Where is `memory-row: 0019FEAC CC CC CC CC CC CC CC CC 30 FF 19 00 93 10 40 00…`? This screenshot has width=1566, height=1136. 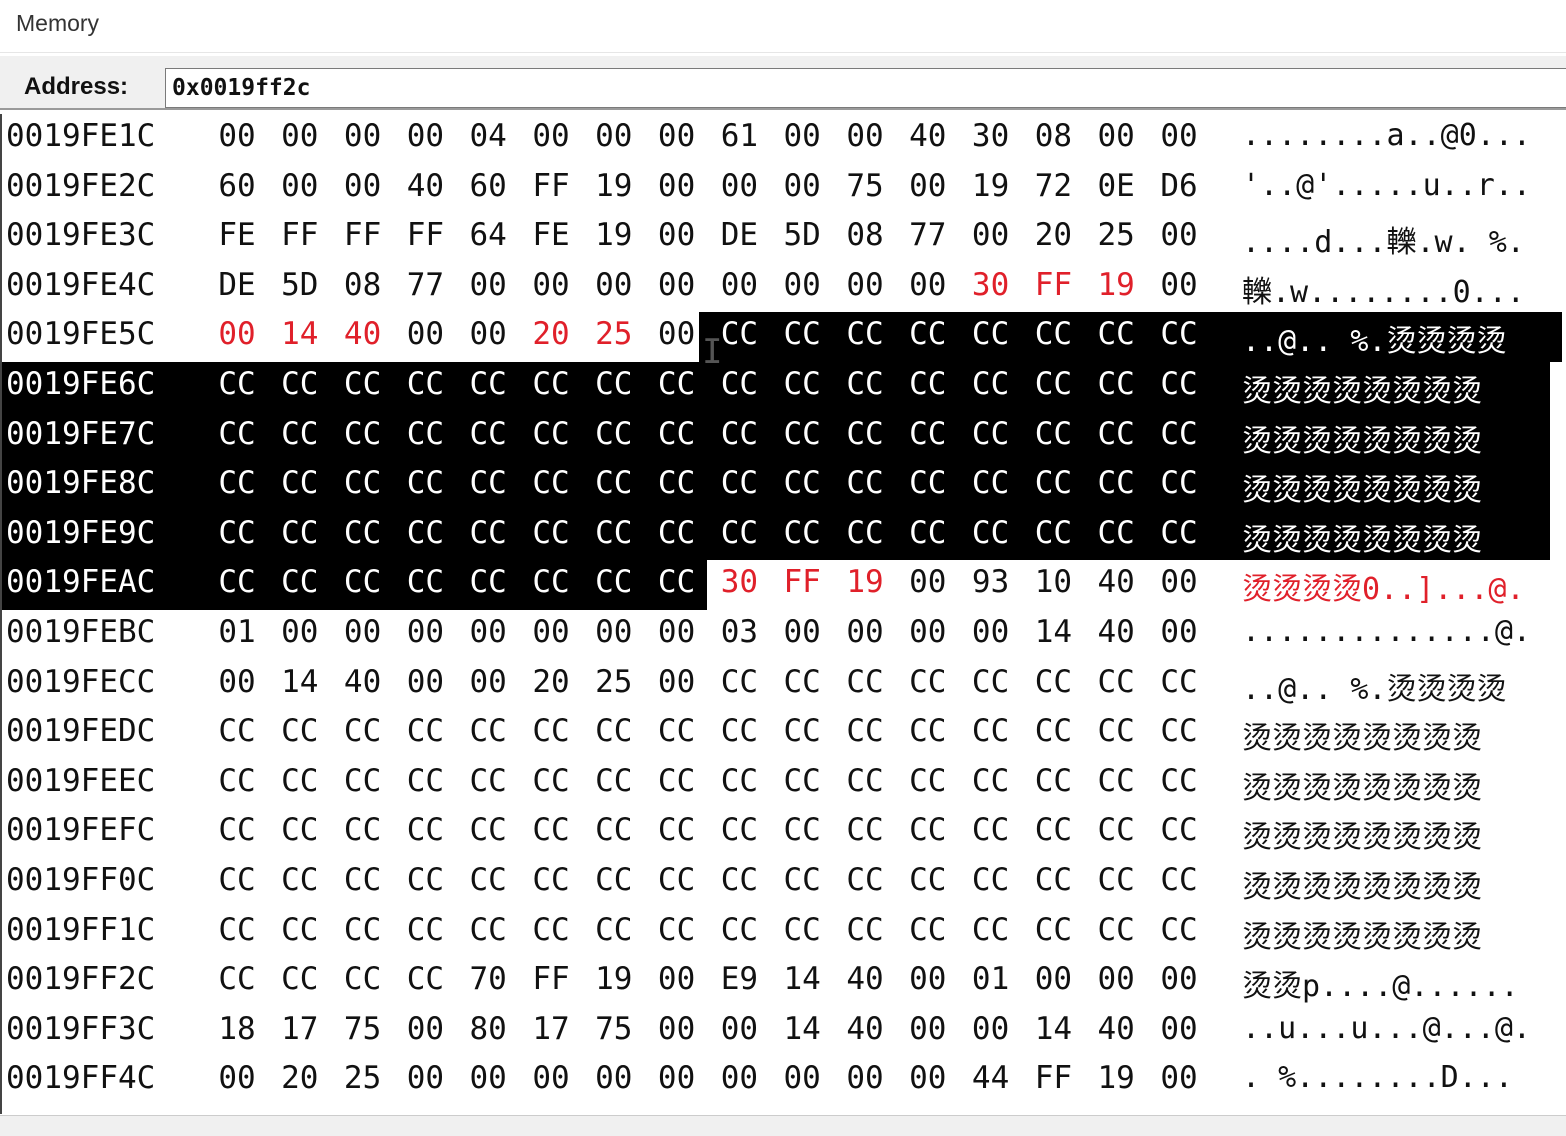
memory-row: 0019FEAC CC CC CC CC CC CC CC CC 30 FF 19 00 93 10 40 00… is located at coordinates (784, 585).